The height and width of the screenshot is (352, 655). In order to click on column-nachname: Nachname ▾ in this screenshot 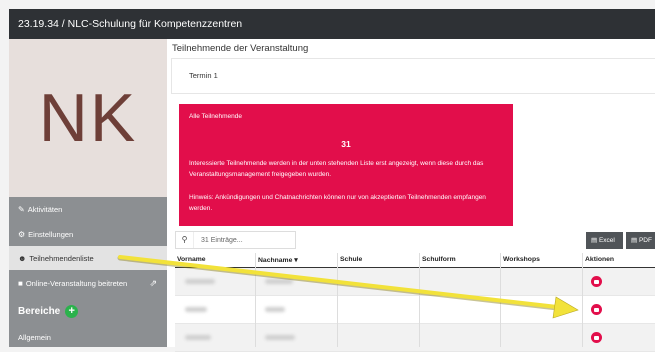, I will do `click(278, 260)`.